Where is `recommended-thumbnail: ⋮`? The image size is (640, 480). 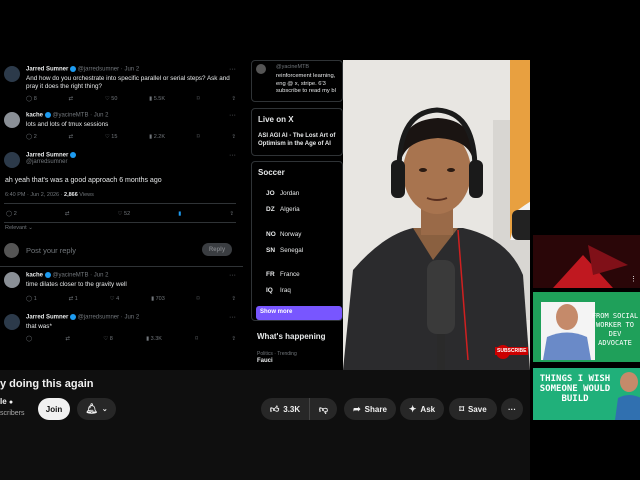 recommended-thumbnail: ⋮ is located at coordinates (586, 261).